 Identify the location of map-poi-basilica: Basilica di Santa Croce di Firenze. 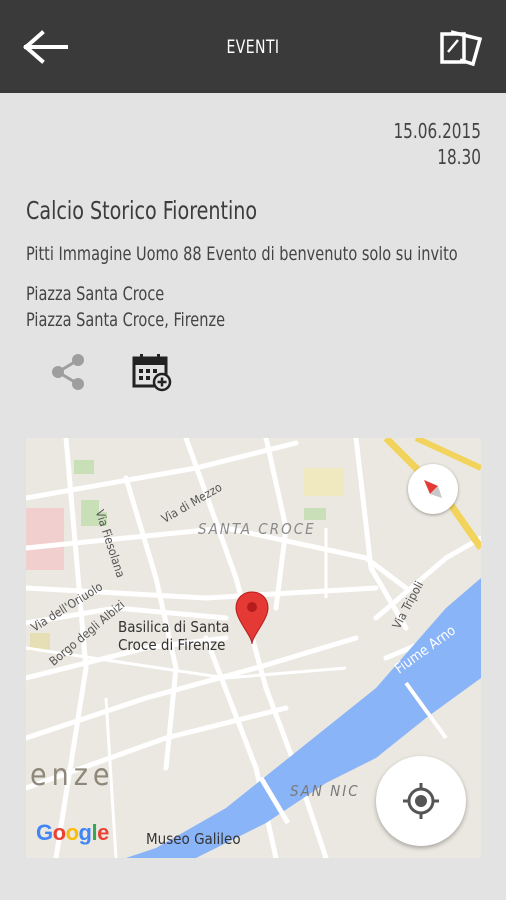
(173, 636).